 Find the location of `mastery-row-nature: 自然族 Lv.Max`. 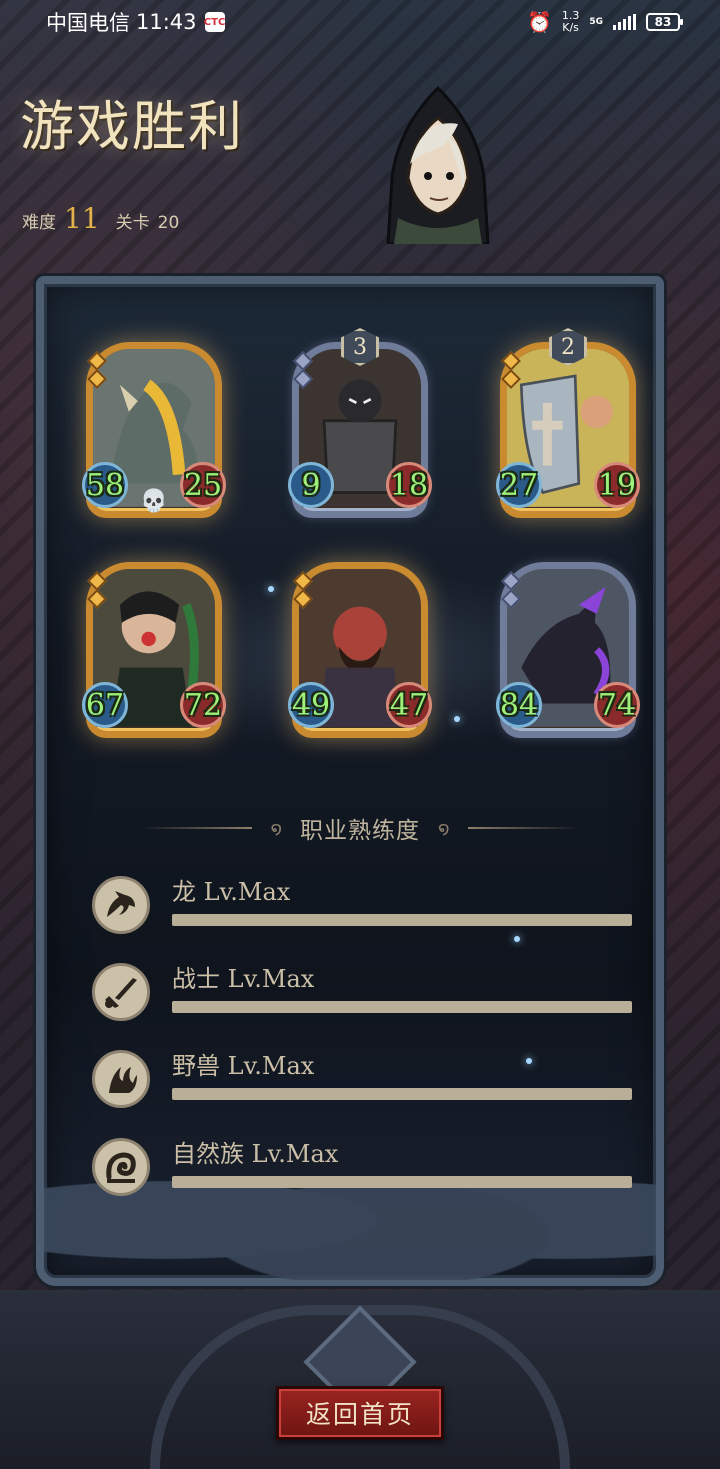

mastery-row-nature: 自然族 Lv.Max is located at coordinates (362, 1166).